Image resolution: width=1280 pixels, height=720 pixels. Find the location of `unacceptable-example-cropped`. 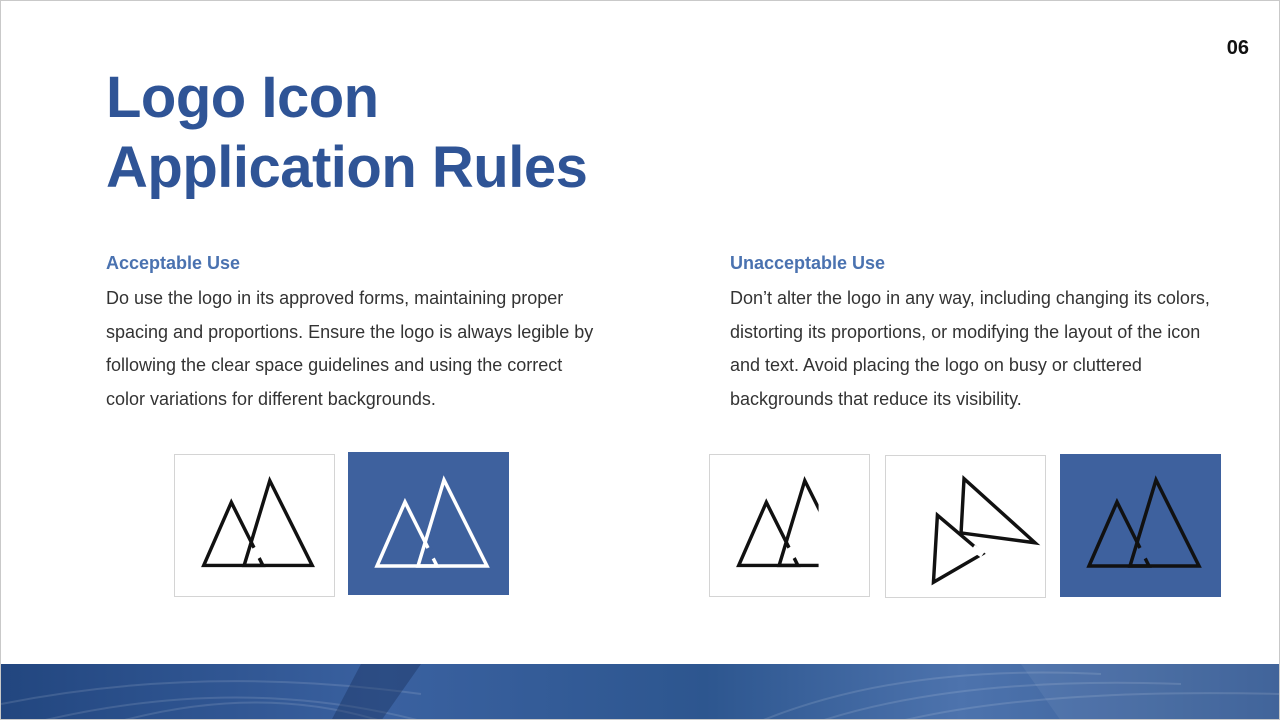

unacceptable-example-cropped is located at coordinates (789, 525).